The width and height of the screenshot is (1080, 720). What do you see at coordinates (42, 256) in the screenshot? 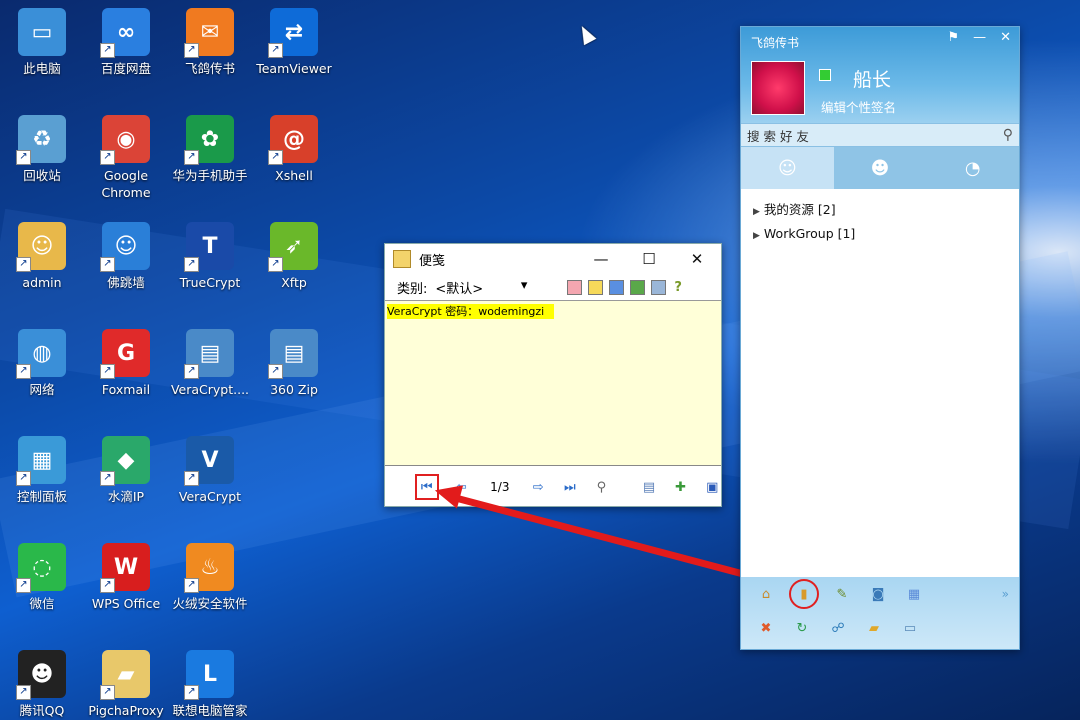
I see `desktop-icon: ☺ ↗ admin` at bounding box center [42, 256].